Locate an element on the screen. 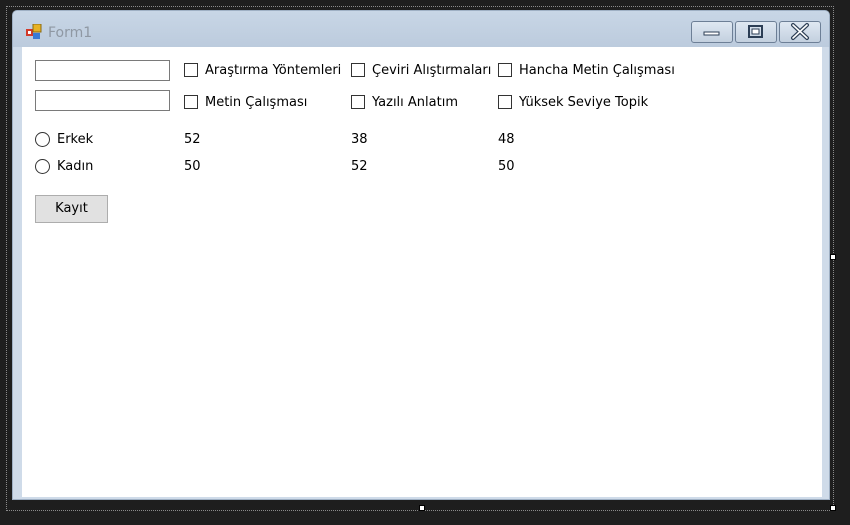 The height and width of the screenshot is (525, 850). checkbox-label: Metin Çalışması is located at coordinates (256, 102).